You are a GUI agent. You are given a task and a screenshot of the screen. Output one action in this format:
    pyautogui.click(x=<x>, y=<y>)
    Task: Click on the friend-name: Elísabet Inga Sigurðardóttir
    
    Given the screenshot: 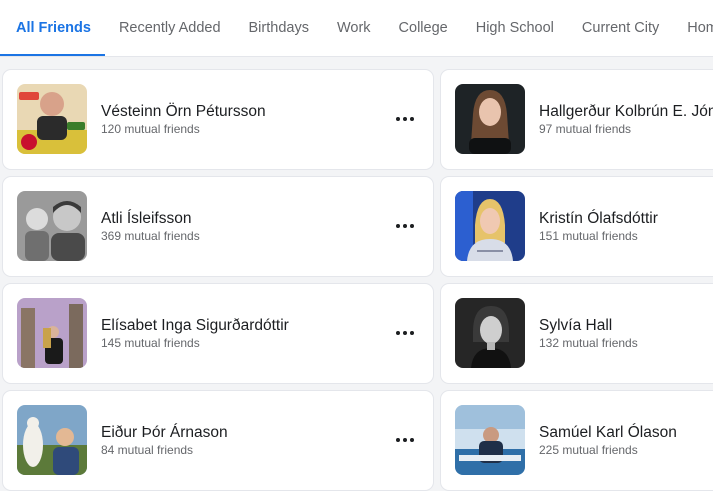 What is the action you would take?
    pyautogui.click(x=195, y=326)
    